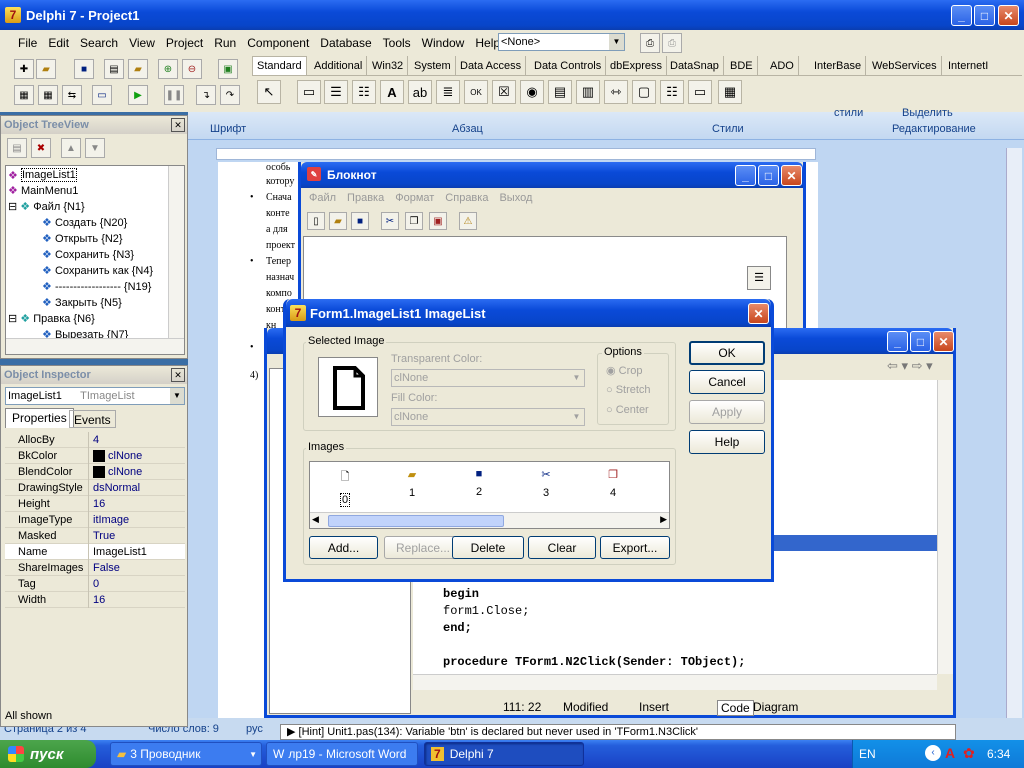  What do you see at coordinates (468, 221) in the screenshot?
I see `notepad-print-icon: ⚠` at bounding box center [468, 221].